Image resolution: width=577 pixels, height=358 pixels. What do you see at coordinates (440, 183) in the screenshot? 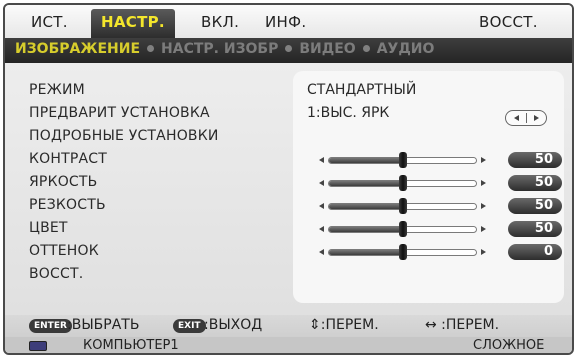
I see `brightness-slider: 50` at bounding box center [440, 183].